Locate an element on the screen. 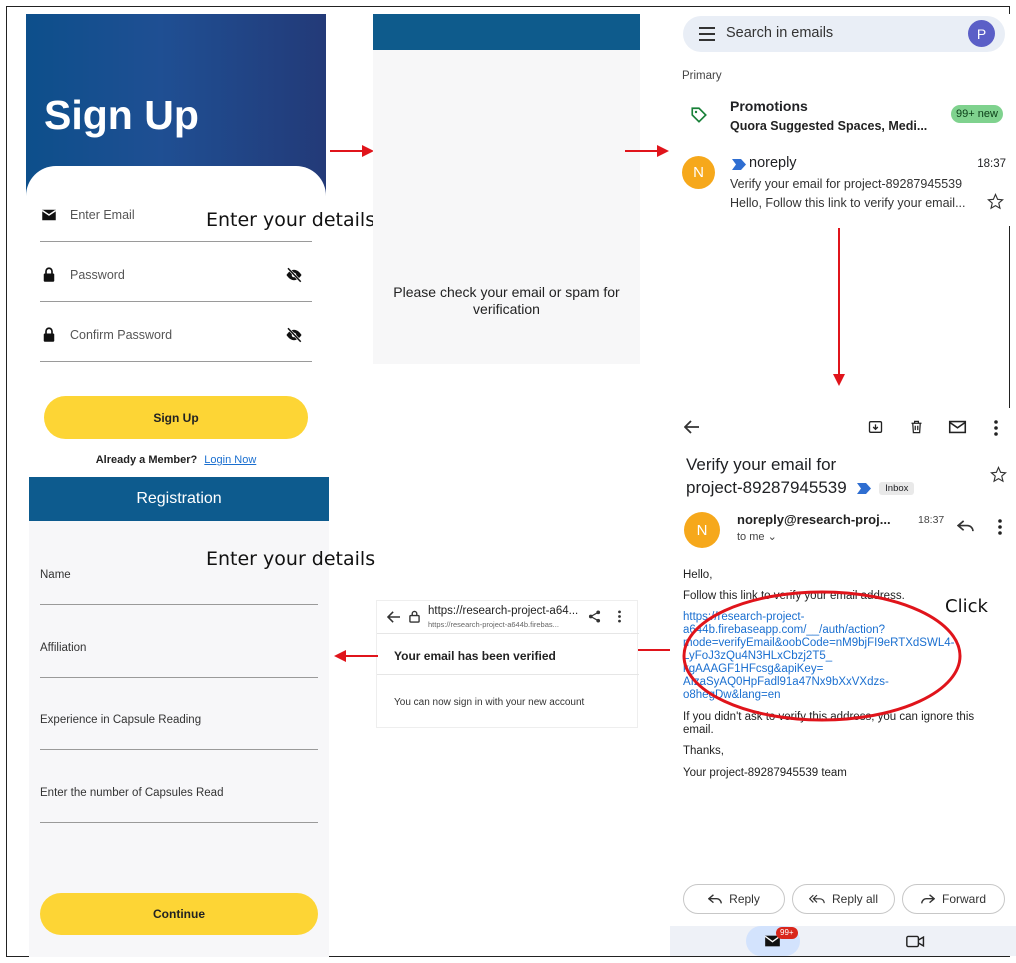 The image size is (1016, 963). continue-button: Continue is located at coordinates (179, 914).